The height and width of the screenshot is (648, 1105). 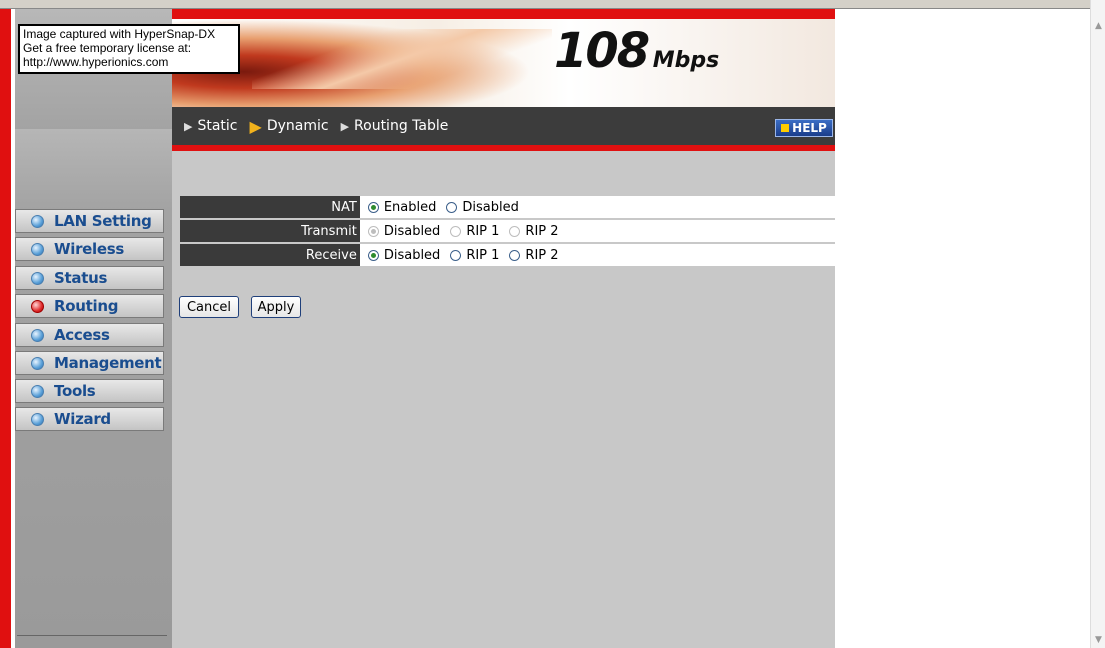 I want to click on window-top-border, so click(x=545, y=4).